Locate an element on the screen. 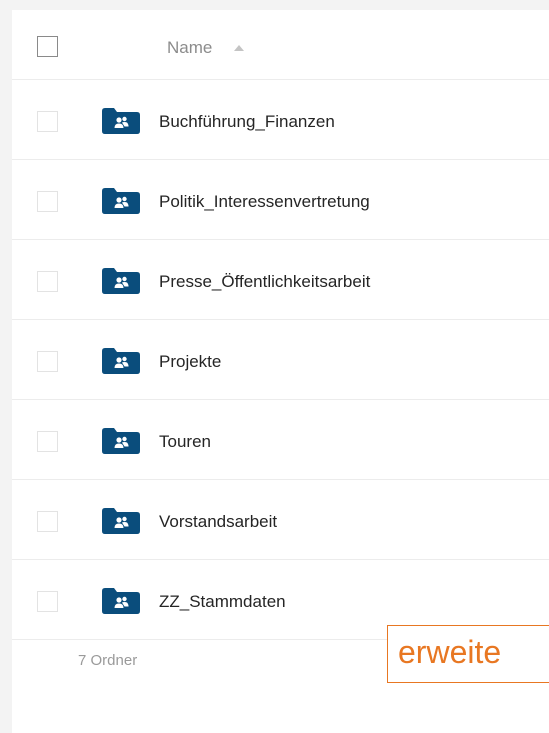 This screenshot has width=549, height=733. folder-name: Projekte is located at coordinates (190, 362).